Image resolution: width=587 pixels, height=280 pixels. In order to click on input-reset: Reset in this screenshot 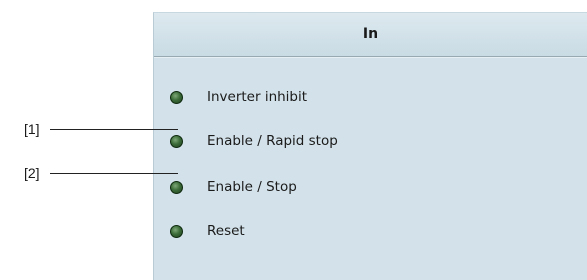, I will do `click(207, 231)`.